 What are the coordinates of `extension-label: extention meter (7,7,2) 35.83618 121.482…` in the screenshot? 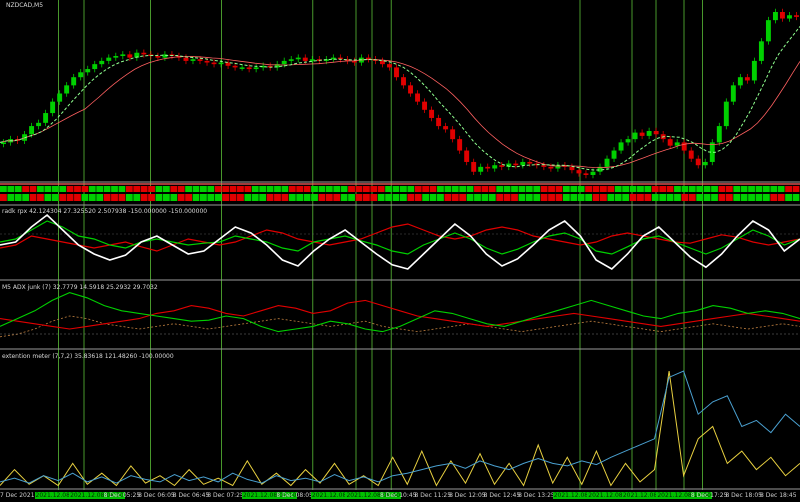 It's located at (88, 356).